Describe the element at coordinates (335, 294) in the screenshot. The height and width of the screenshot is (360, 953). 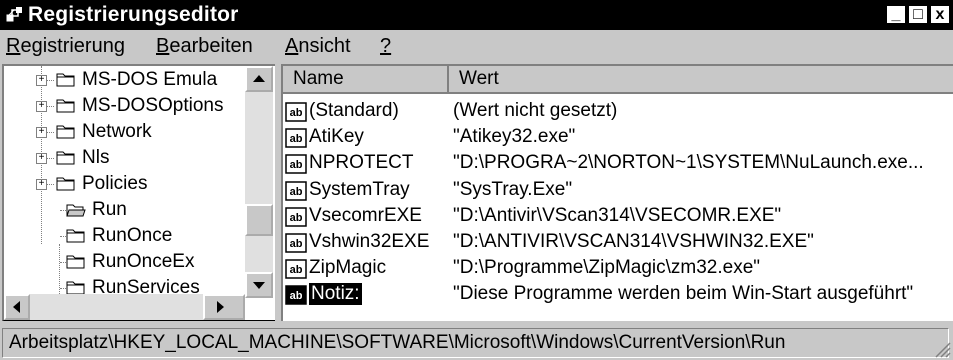
I see `value-name: Notiz:` at that location.